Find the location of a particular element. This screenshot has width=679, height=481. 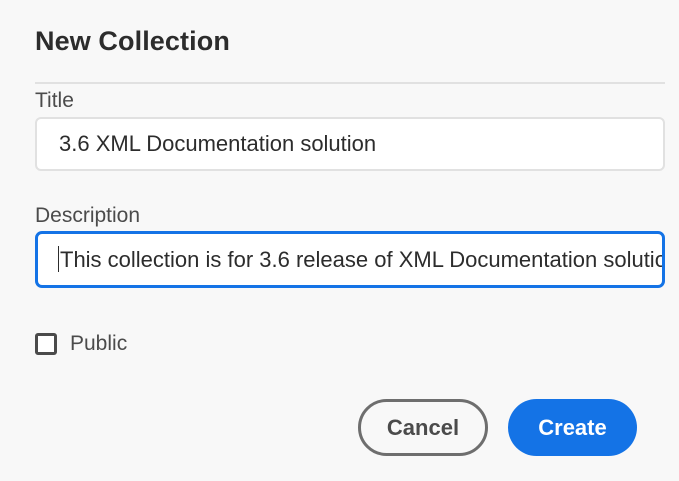

public-checkbox-row: Public is located at coordinates (81, 344).